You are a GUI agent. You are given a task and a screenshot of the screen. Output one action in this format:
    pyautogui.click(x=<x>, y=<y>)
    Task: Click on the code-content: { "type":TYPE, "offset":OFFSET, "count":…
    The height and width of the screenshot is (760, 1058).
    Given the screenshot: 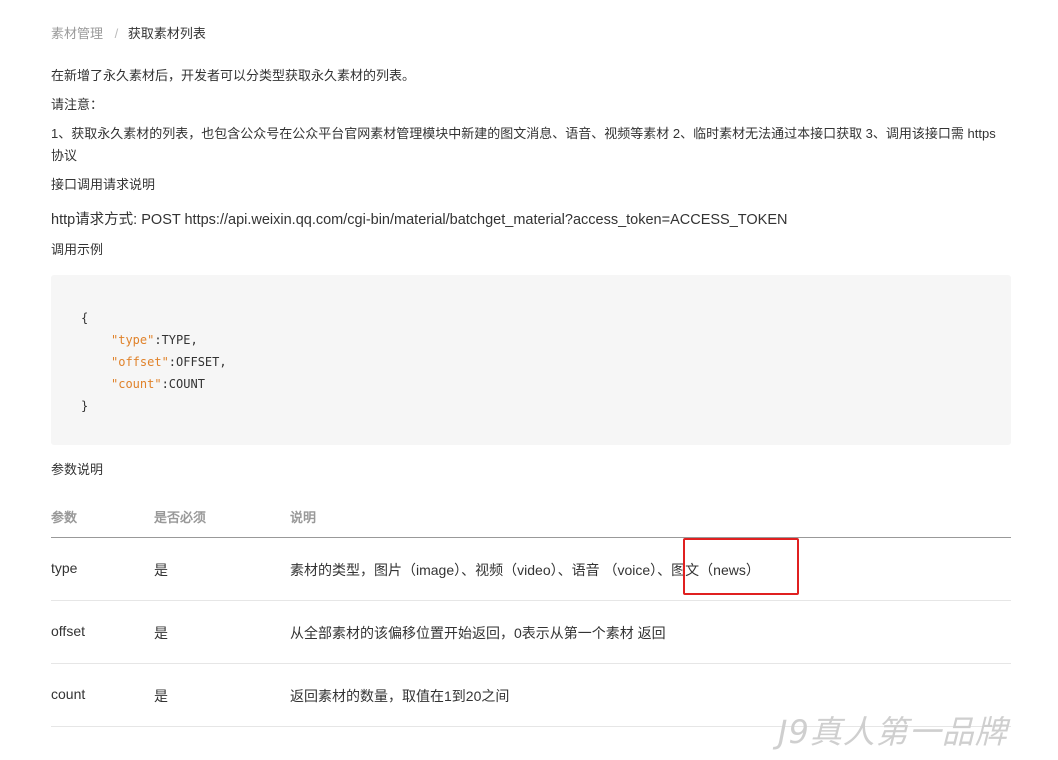 What is the action you would take?
    pyautogui.click(x=154, y=362)
    